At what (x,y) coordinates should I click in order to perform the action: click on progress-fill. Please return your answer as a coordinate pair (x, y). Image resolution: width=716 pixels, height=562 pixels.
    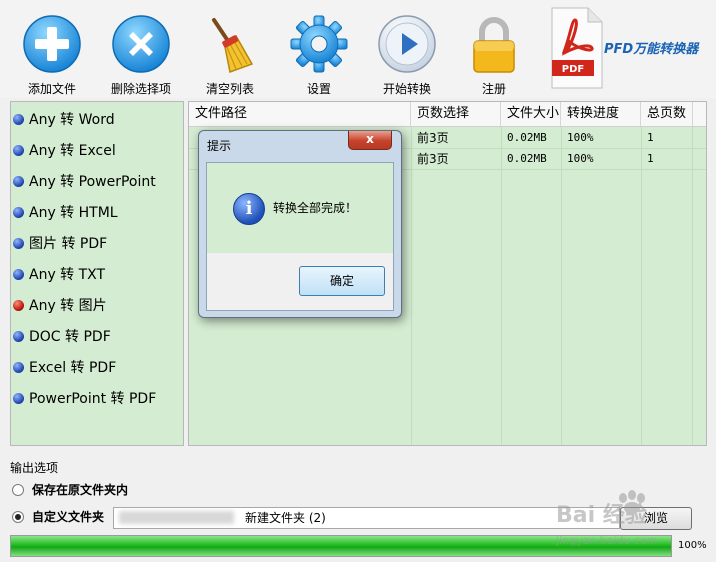
    Looking at the image, I should click on (341, 546).